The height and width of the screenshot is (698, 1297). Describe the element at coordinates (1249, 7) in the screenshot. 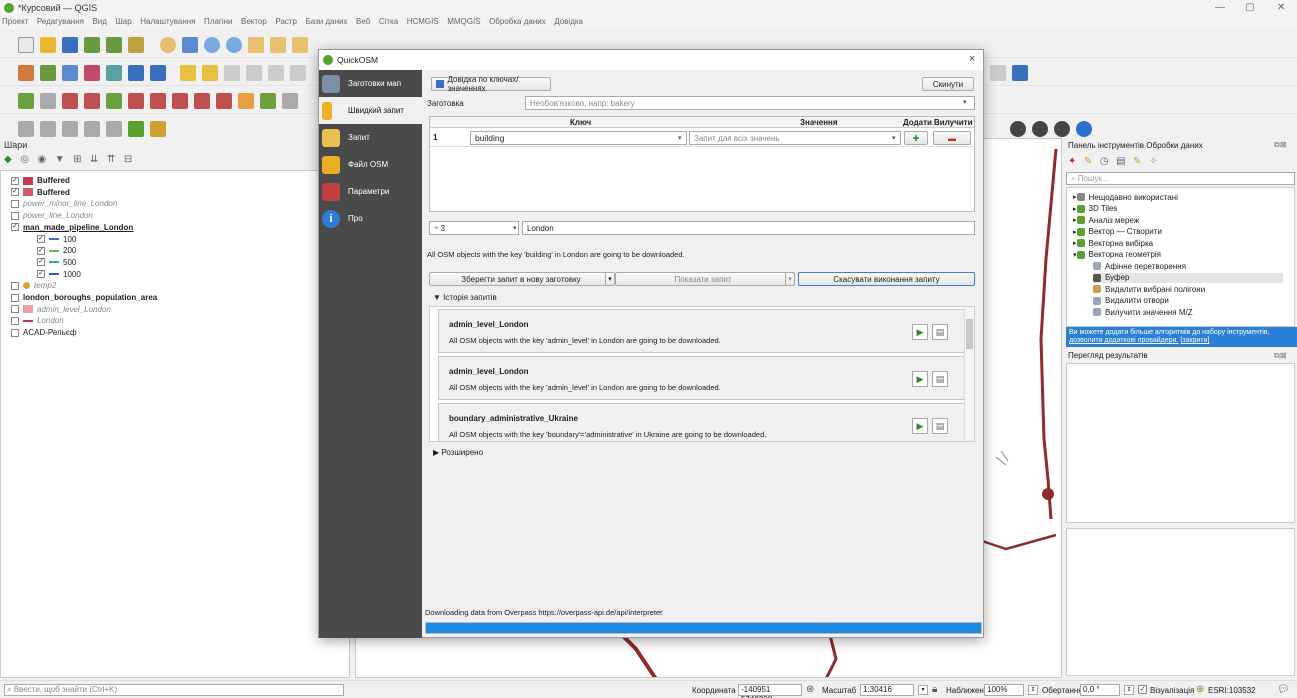

I see `maximize-icon: ▢` at that location.